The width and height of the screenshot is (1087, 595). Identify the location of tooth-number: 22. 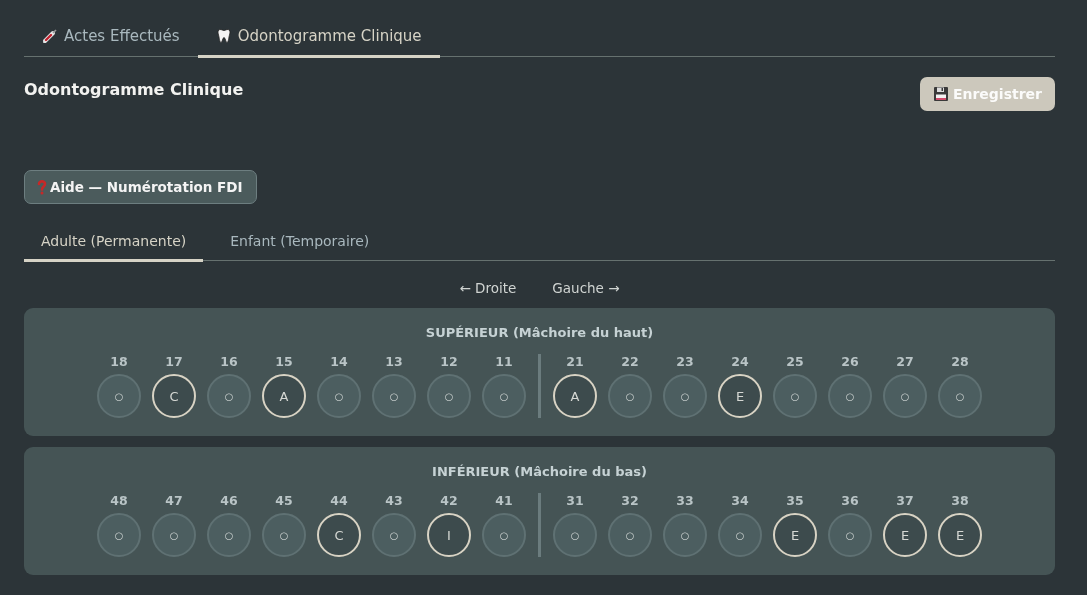
(630, 362).